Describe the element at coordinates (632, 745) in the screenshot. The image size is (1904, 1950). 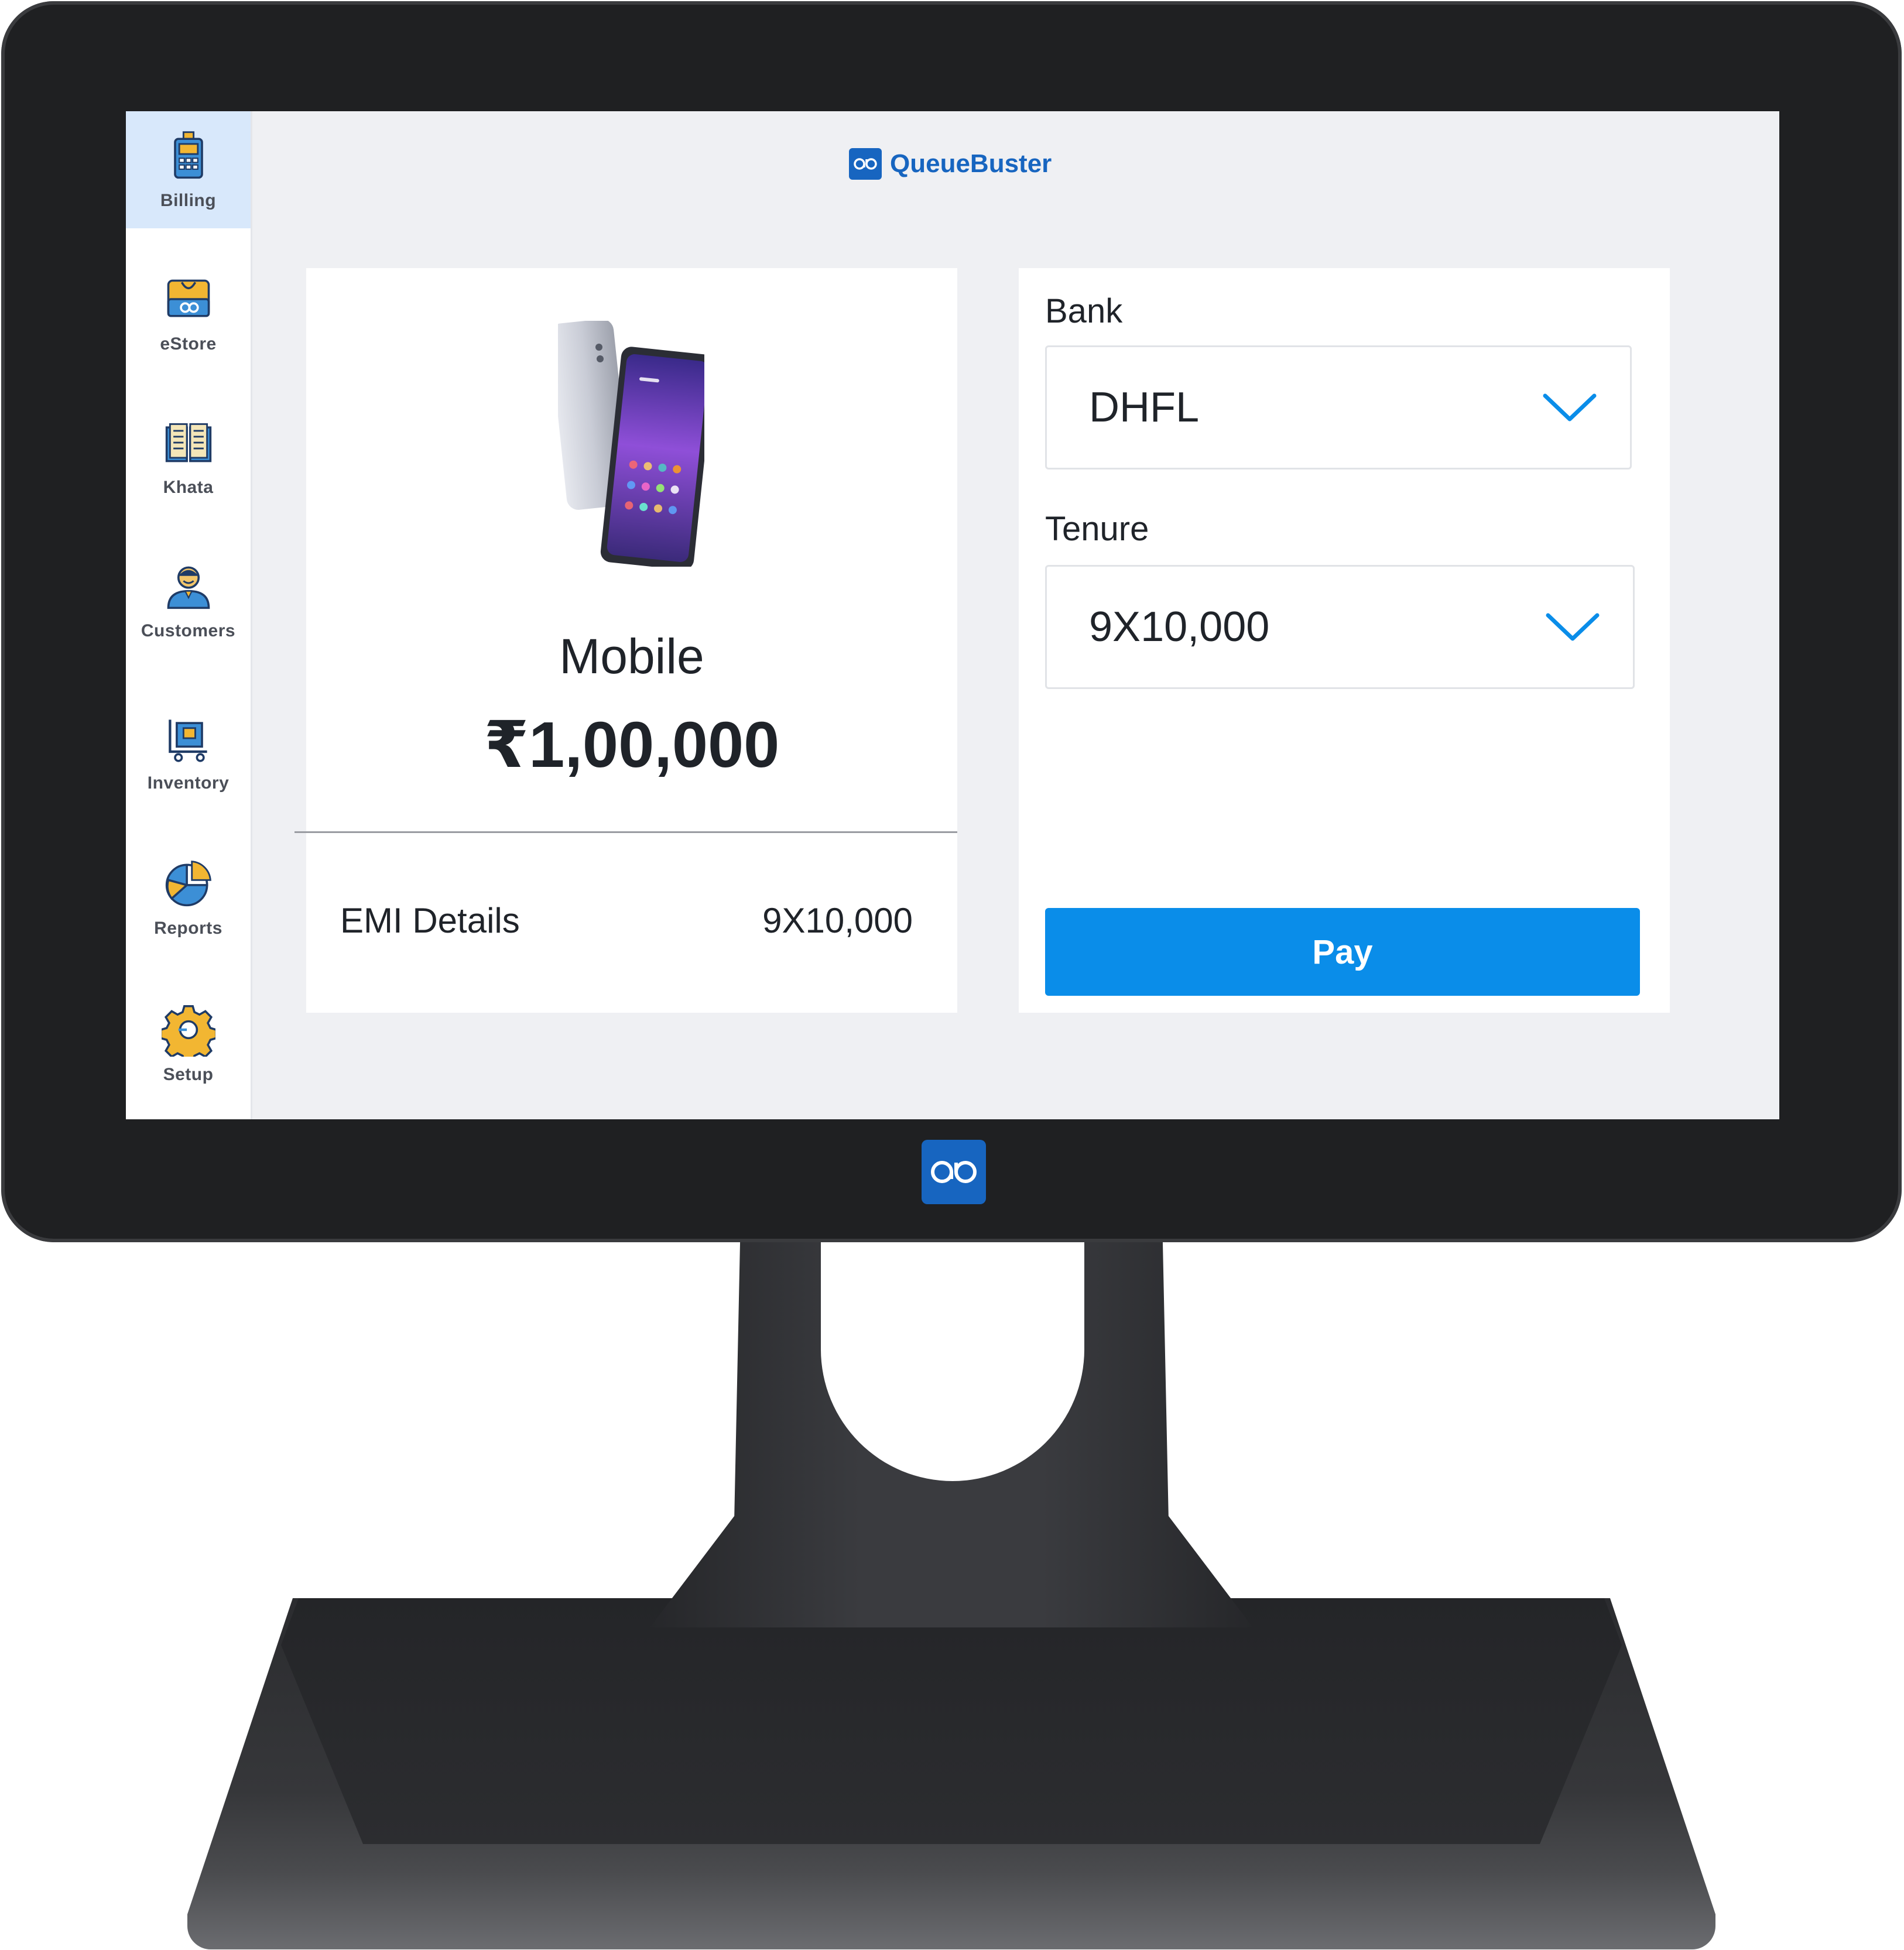
I see `product-price: ₹1,00,000` at that location.